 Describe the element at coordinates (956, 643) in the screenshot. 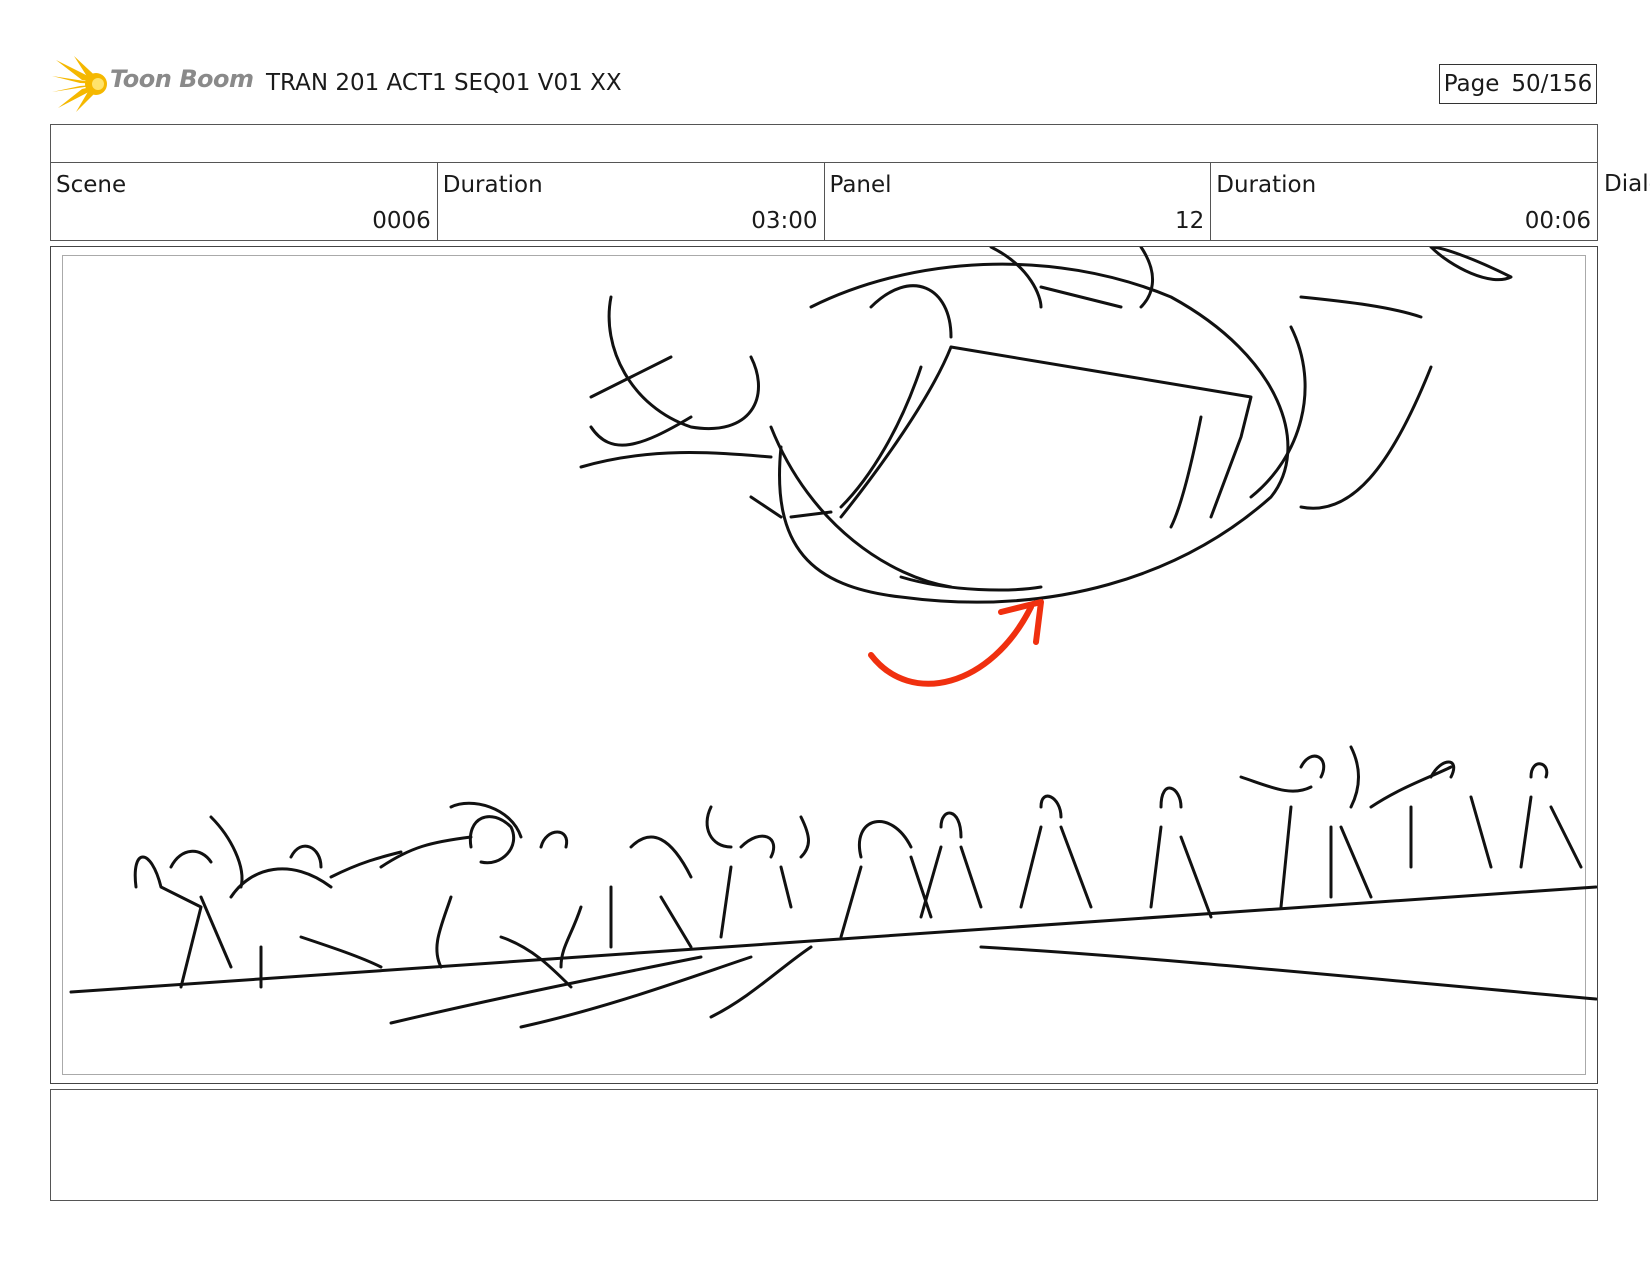

I see `motion-arrow-sketch` at that location.